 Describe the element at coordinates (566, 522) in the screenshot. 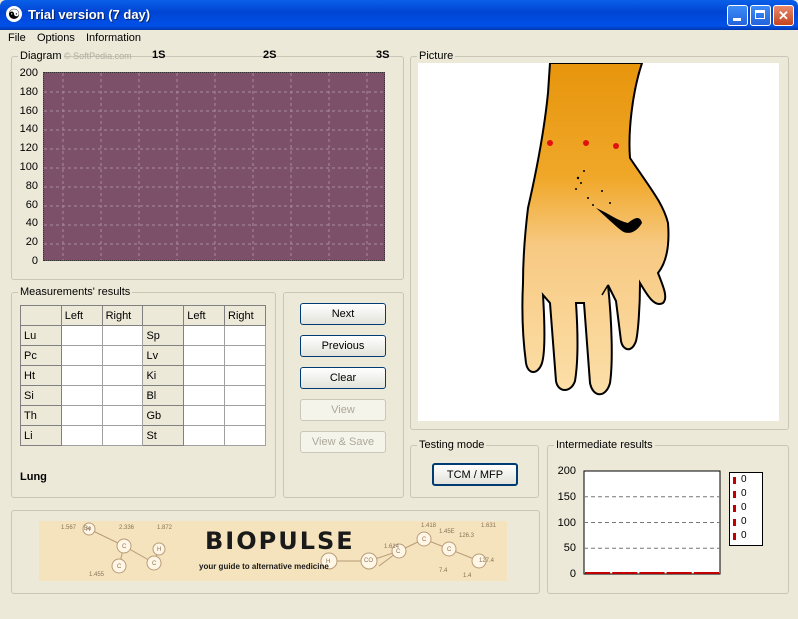

I see `y-tick-label: 100` at that location.